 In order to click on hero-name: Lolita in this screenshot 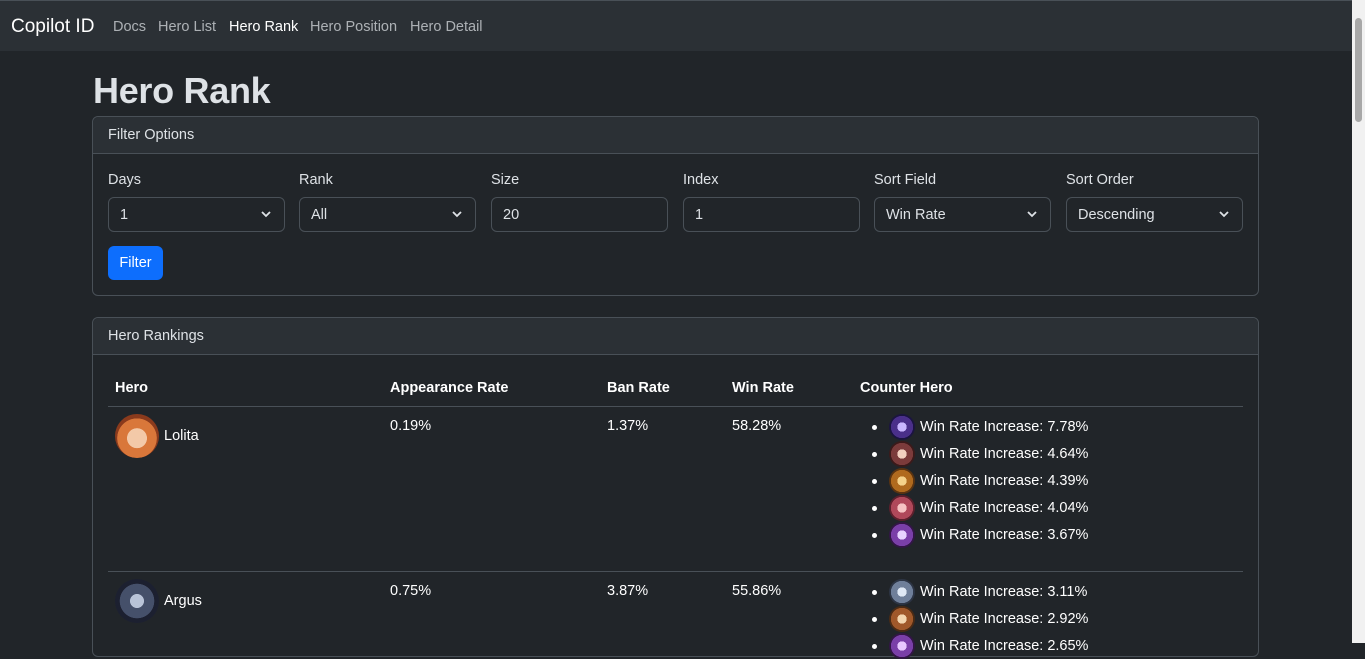, I will do `click(181, 436)`.